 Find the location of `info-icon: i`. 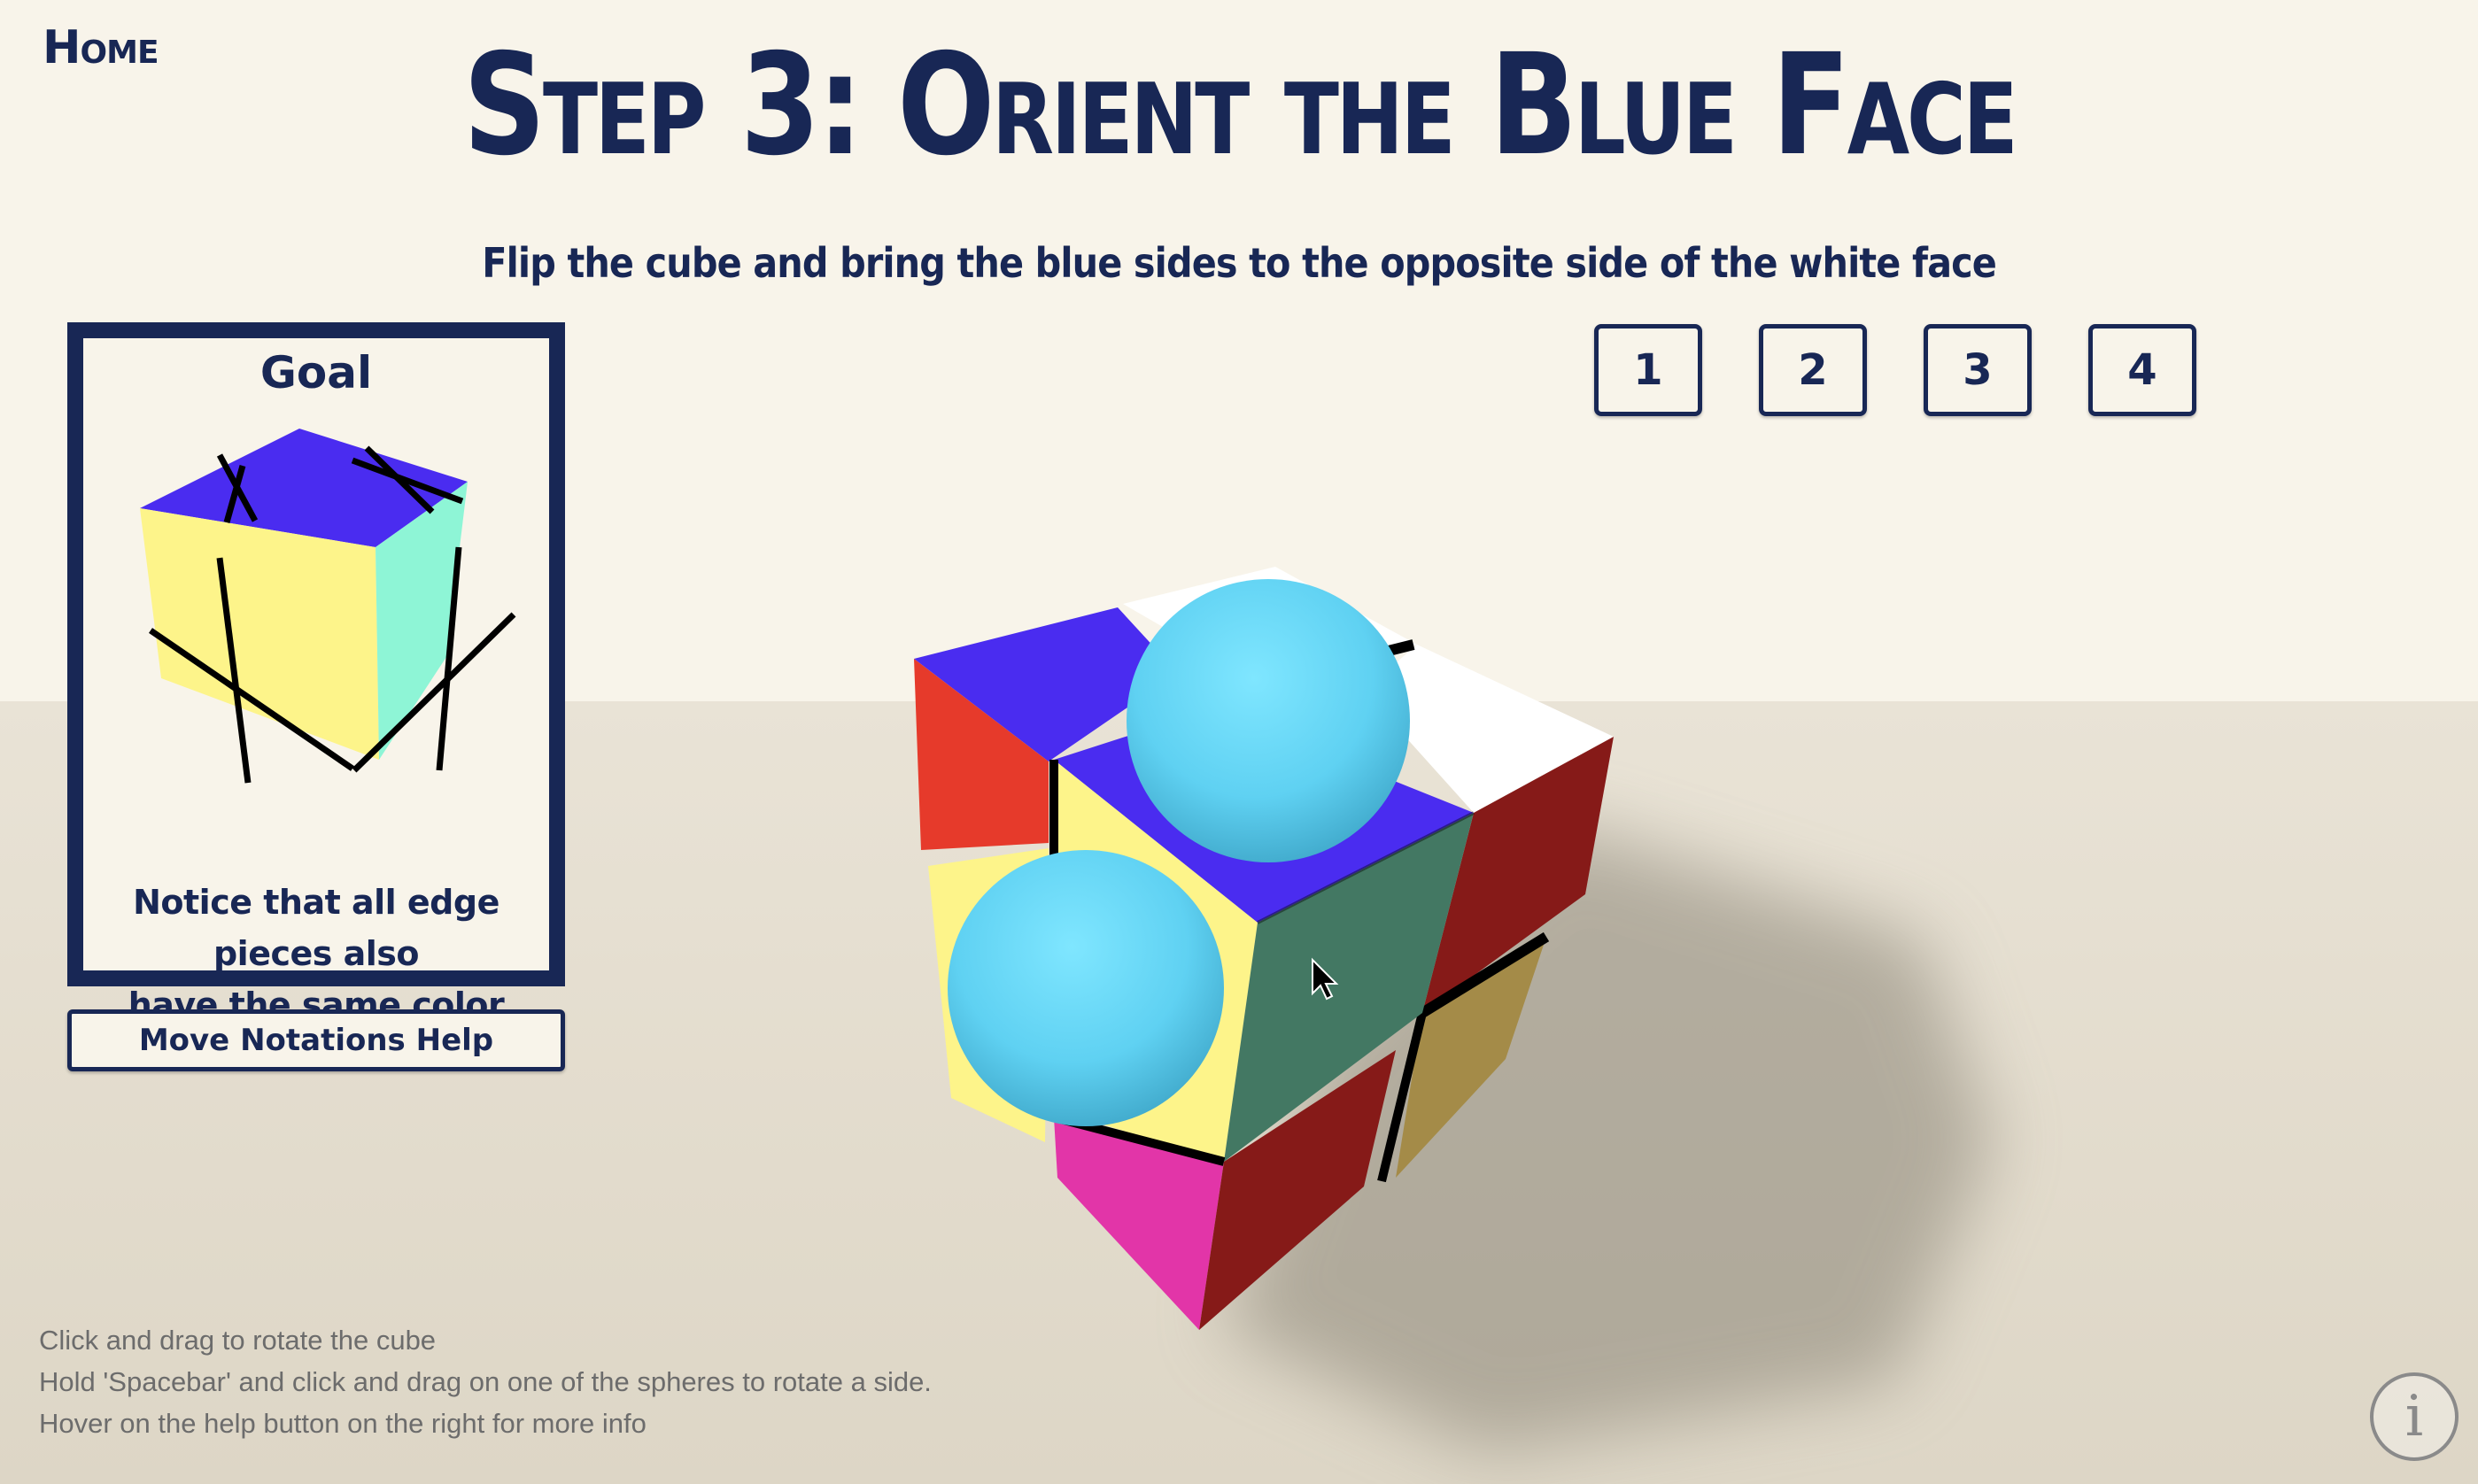

info-icon: i is located at coordinates (2414, 1416).